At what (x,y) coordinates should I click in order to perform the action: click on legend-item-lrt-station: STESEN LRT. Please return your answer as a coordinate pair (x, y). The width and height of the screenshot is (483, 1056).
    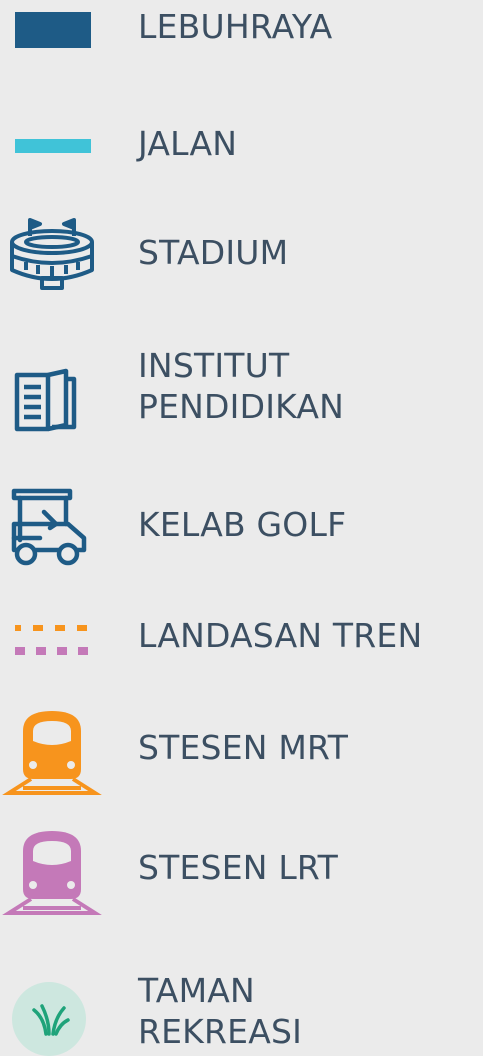
    Looking at the image, I should click on (241, 870).